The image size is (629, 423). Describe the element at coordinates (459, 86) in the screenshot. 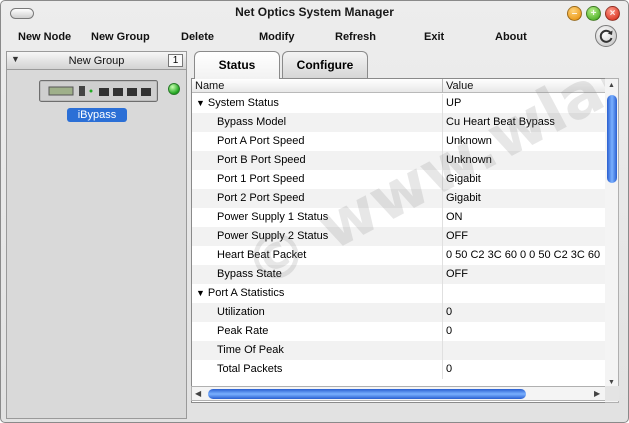

I see `column-header-value: Value` at that location.